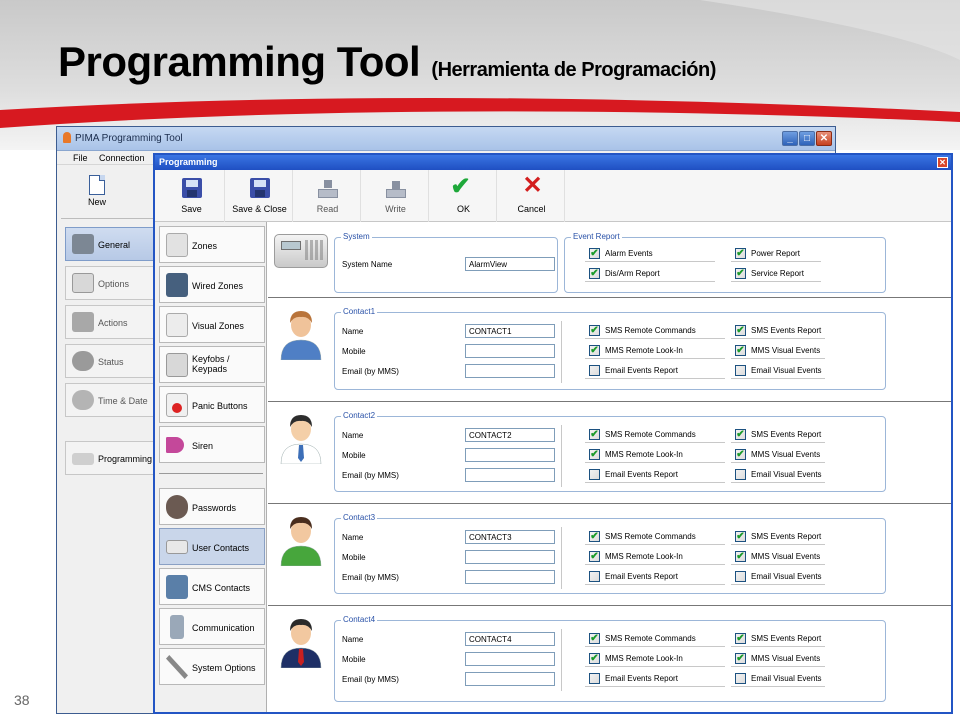 Image resolution: width=960 pixels, height=720 pixels. What do you see at coordinates (786, 638) in the screenshot?
I see `sms-events-report-label: SMS Events Report` at bounding box center [786, 638].